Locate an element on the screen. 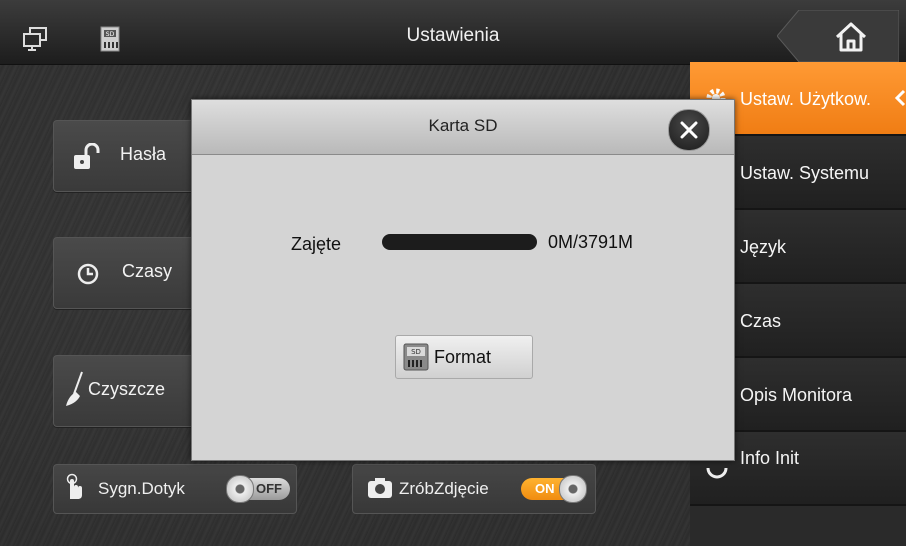 The image size is (906, 546). close-button is located at coordinates (689, 130).